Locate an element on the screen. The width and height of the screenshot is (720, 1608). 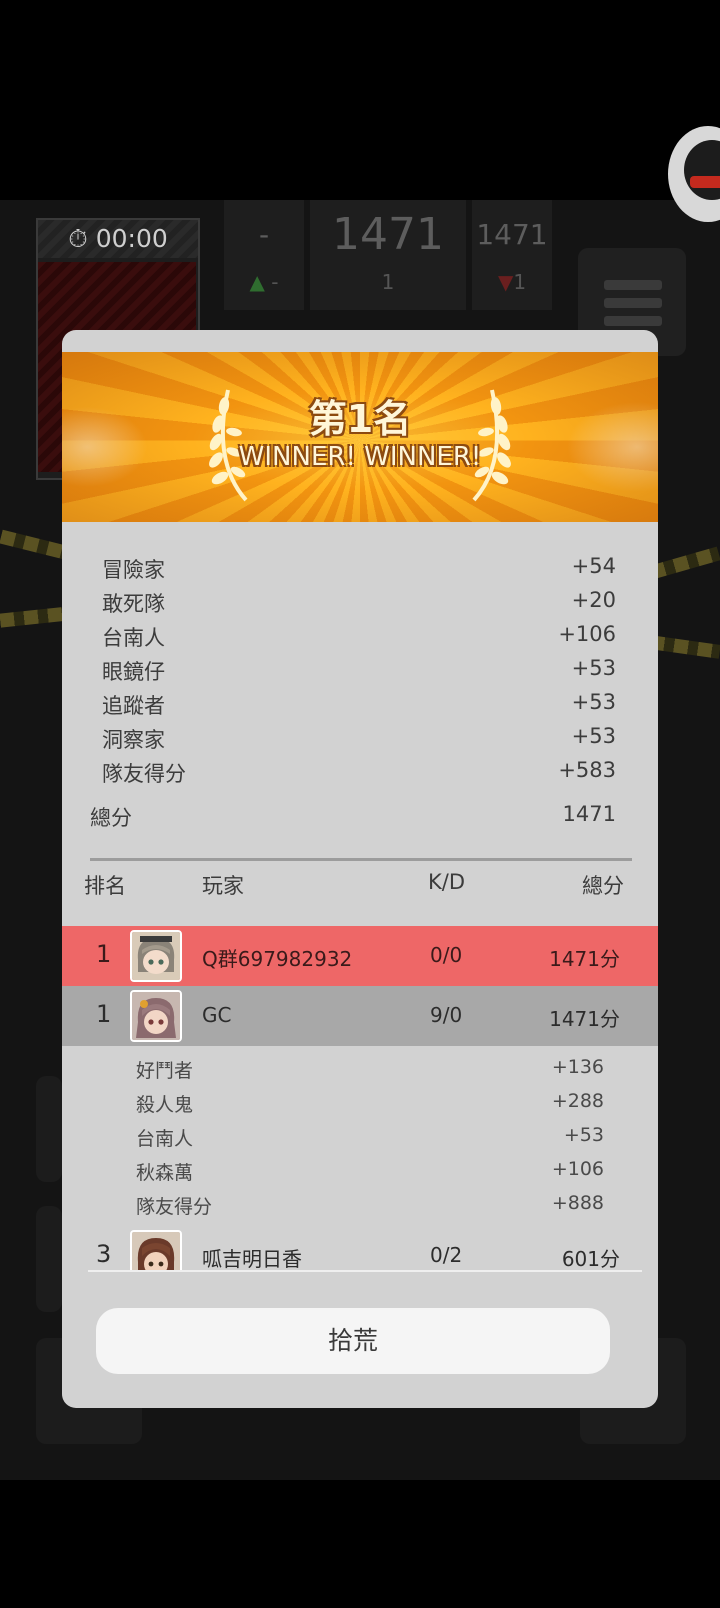
bonus-row: 敢死隊 +20 is located at coordinates (359, 605).